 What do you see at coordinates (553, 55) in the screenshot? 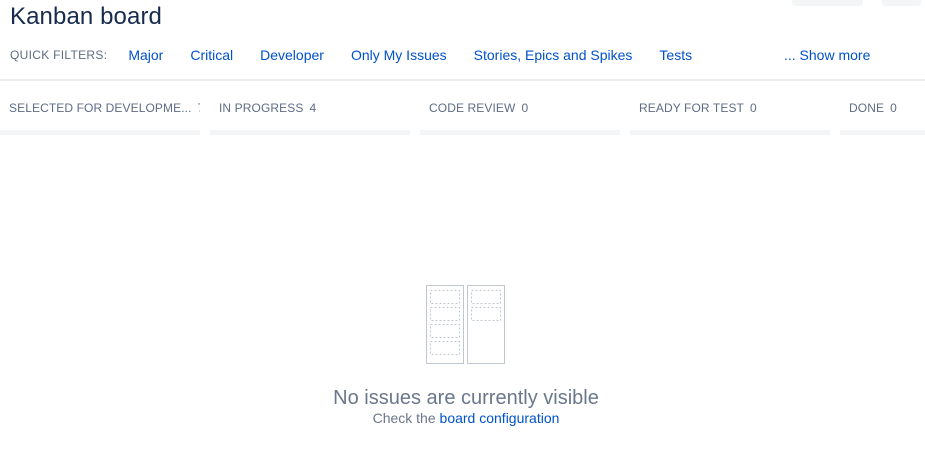
I see `quick-filter-stories-epics-spikes: Stories, Epics and Spikes` at bounding box center [553, 55].